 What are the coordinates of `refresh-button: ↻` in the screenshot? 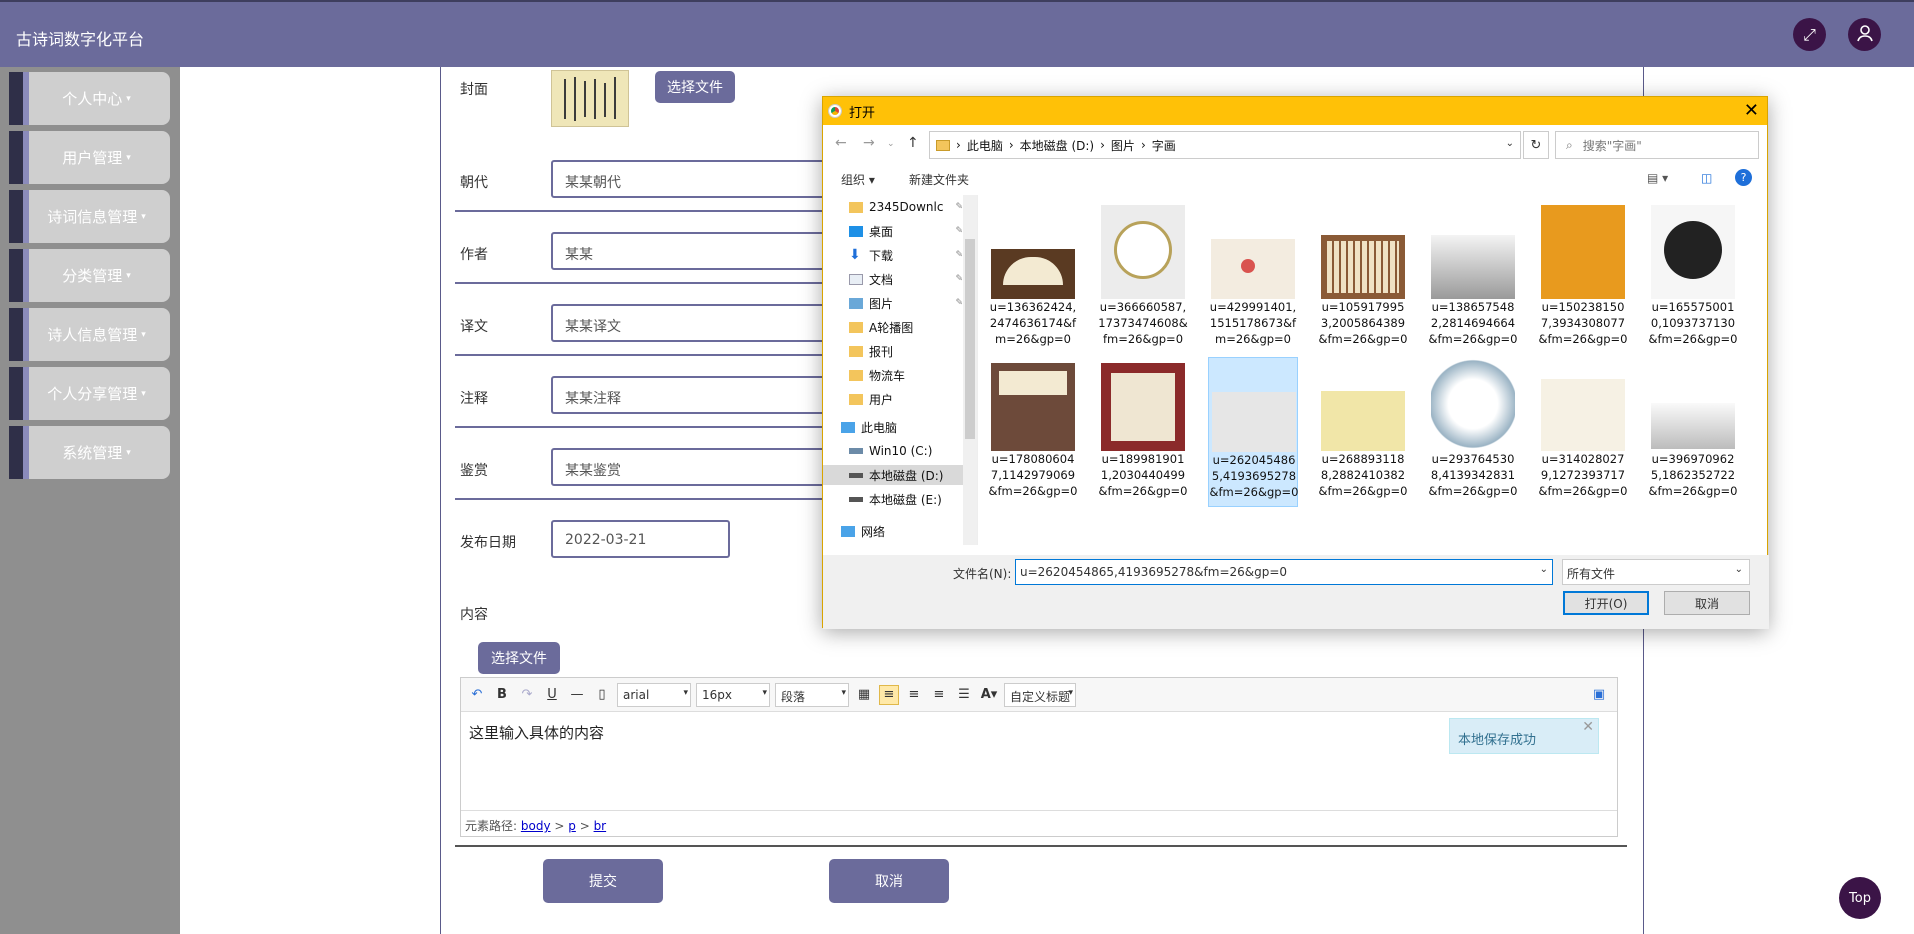 It's located at (1536, 145).